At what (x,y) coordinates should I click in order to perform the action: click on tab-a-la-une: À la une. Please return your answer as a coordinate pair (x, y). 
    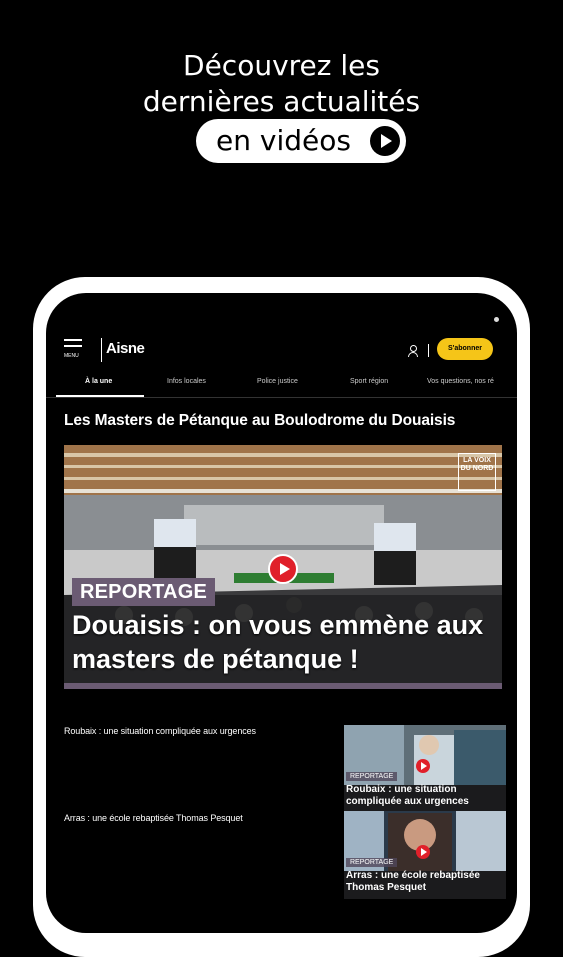
    Looking at the image, I should click on (98, 382).